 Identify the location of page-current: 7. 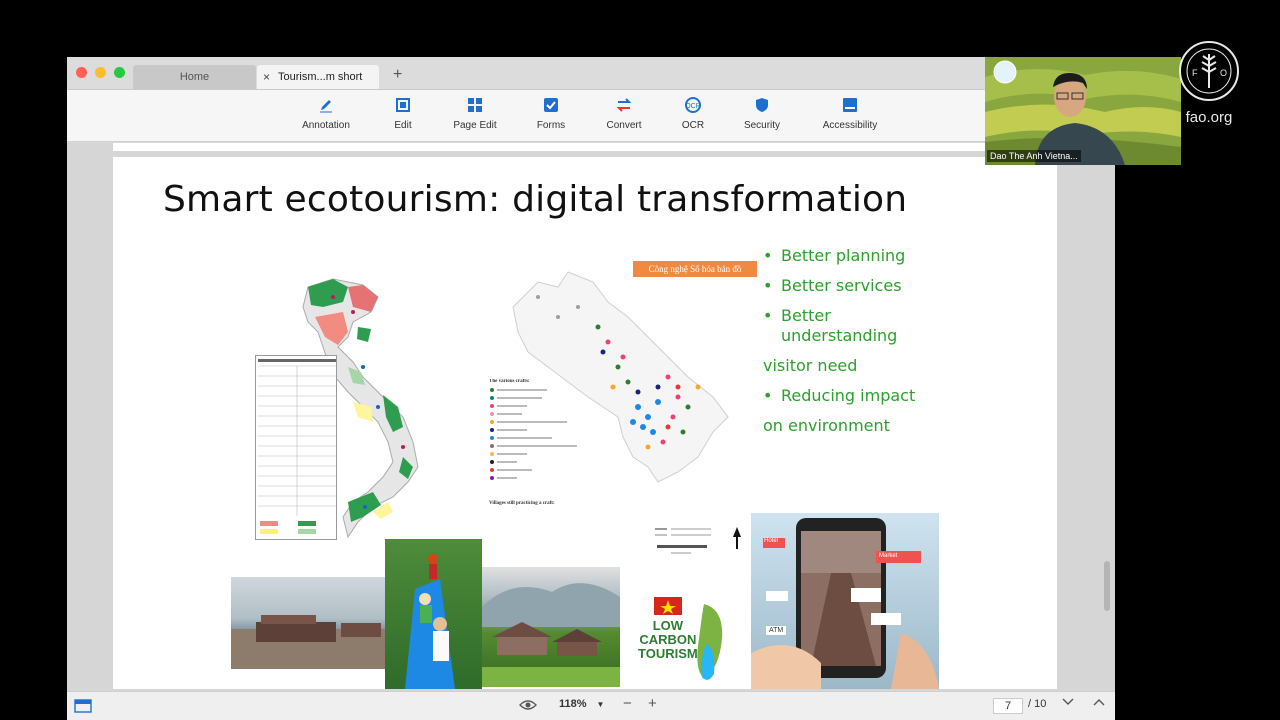
(1008, 706).